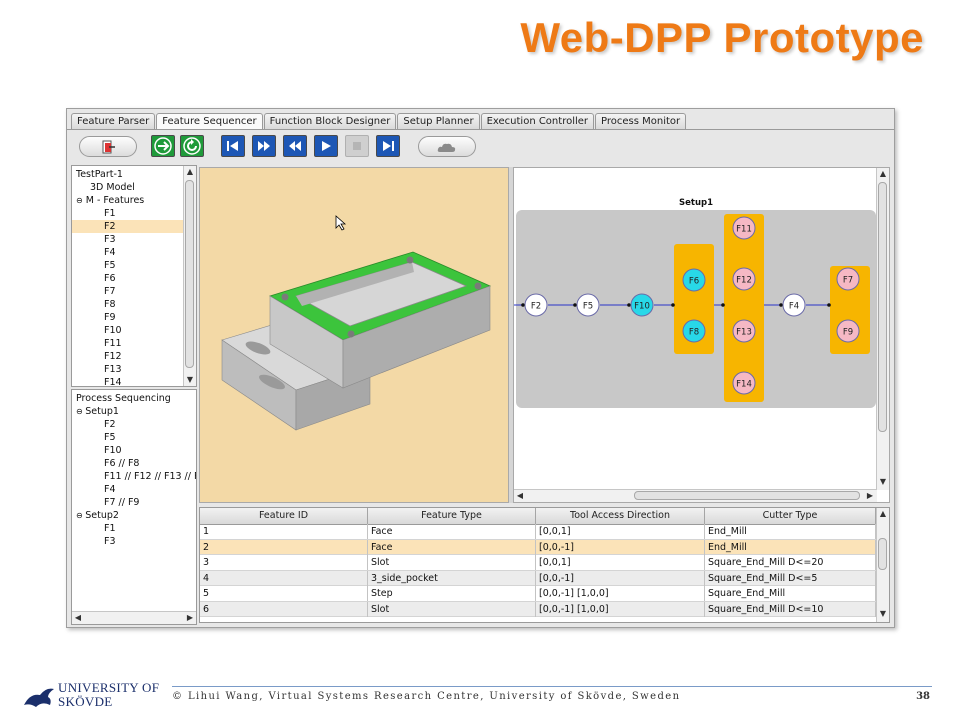 The width and height of the screenshot is (960, 720). I want to click on tree-item-feature: F5, so click(128, 265).